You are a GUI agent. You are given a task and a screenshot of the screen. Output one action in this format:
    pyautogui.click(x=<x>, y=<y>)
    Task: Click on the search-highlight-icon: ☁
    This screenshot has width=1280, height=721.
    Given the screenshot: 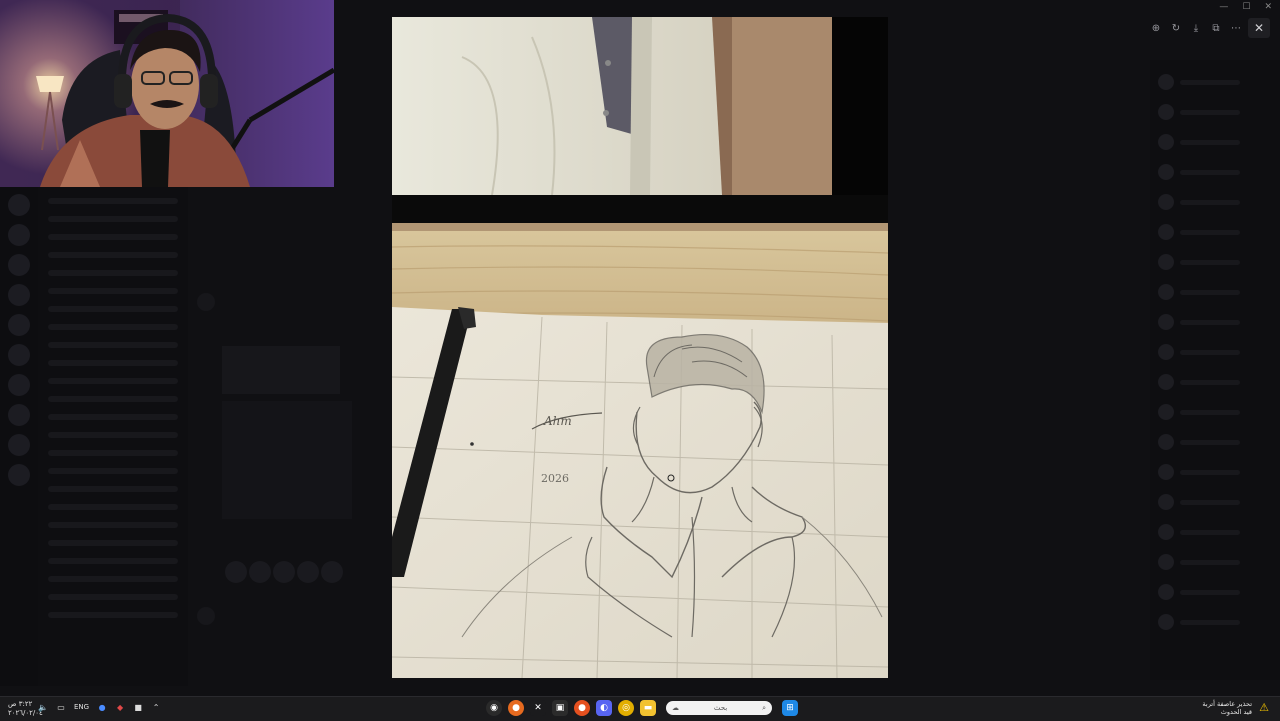 What is the action you would take?
    pyautogui.click(x=675, y=708)
    